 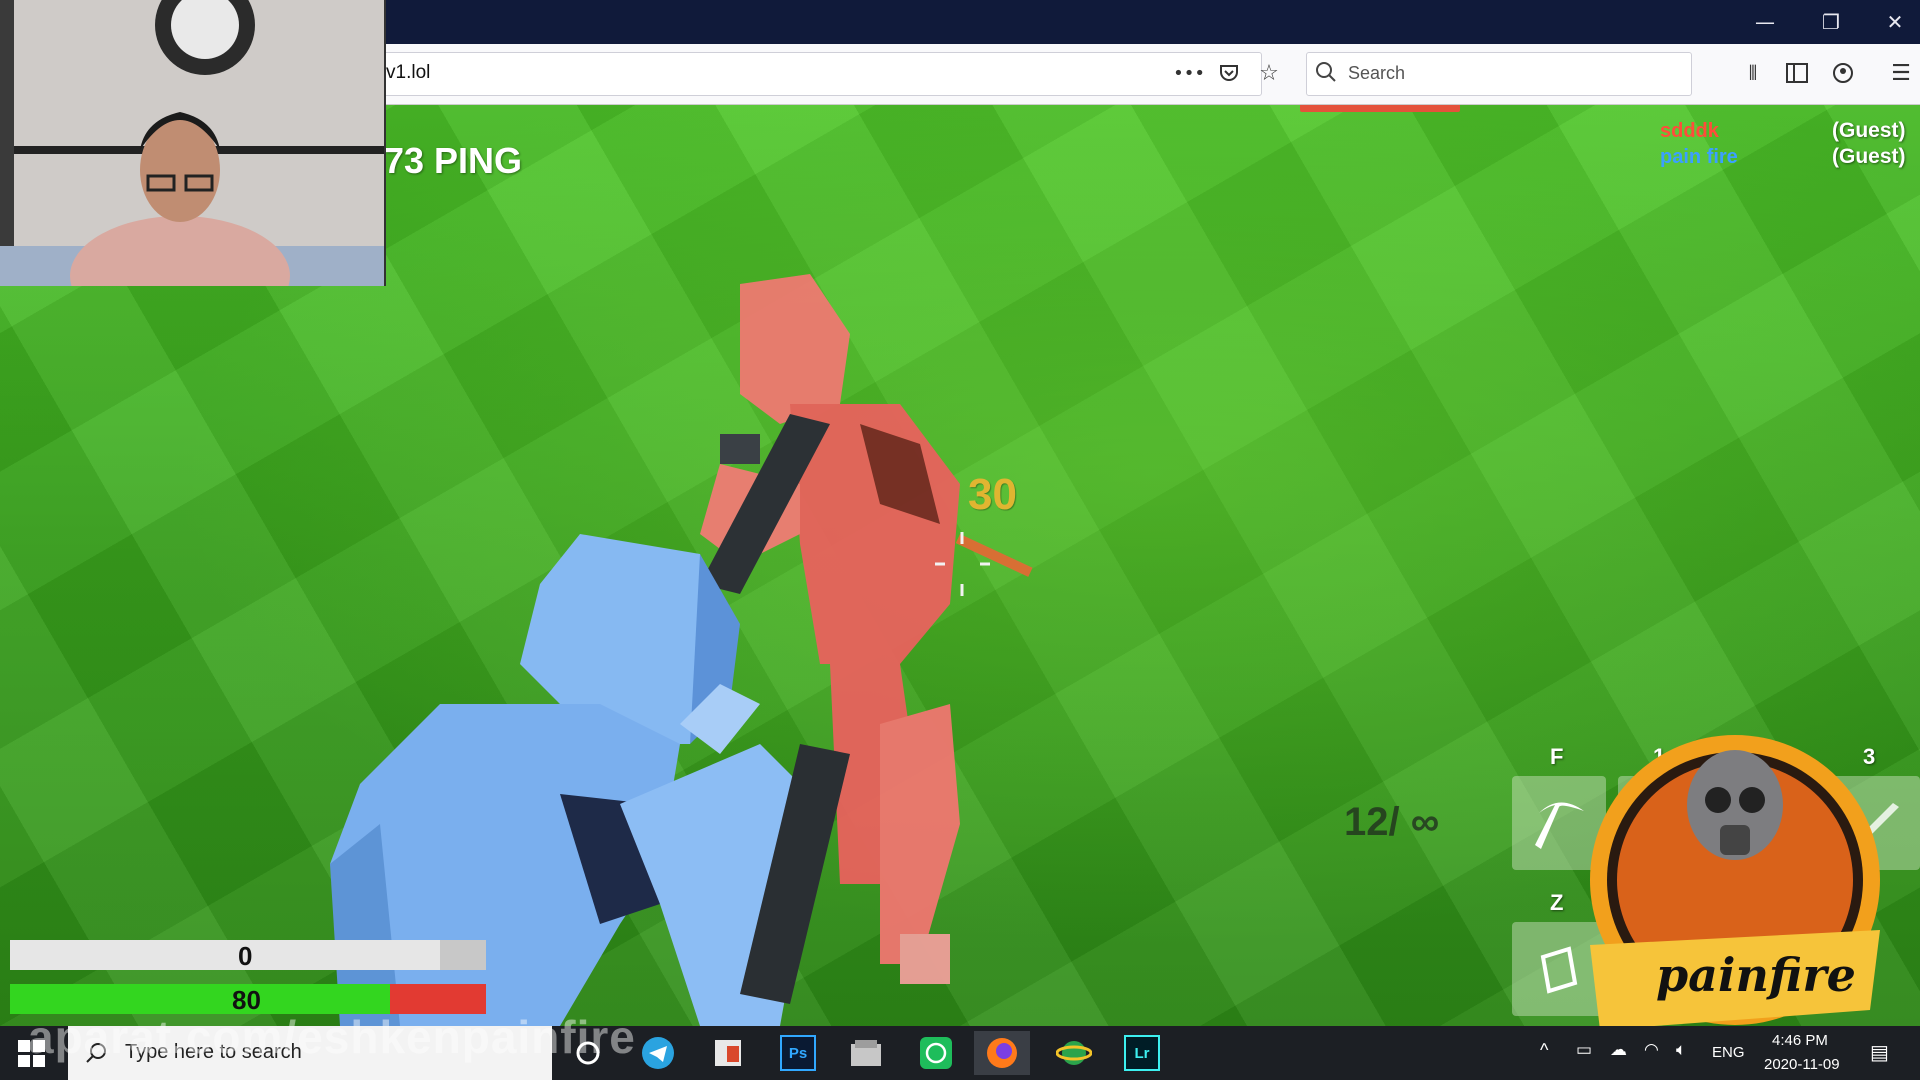 I want to click on tray-language: ENG, so click(x=1728, y=1052).